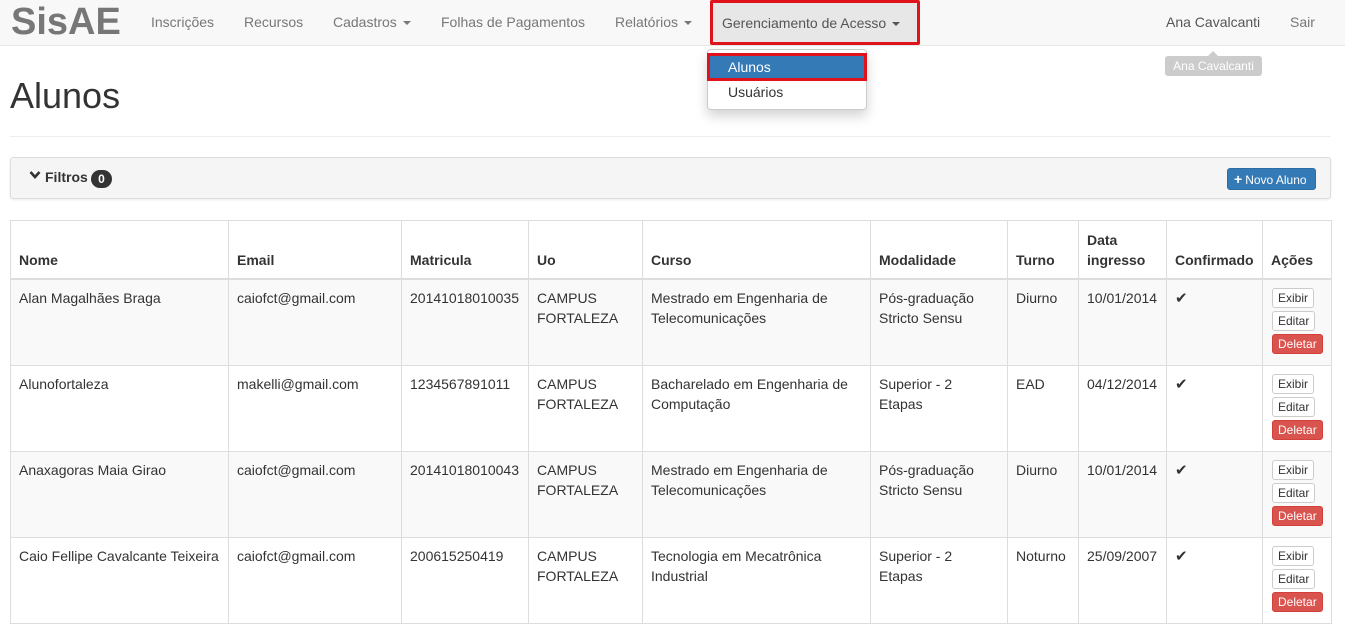 This screenshot has width=1345, height=624. Describe the element at coordinates (315, 408) in the screenshot. I see `cell-email: makelli@gmail.com` at that location.